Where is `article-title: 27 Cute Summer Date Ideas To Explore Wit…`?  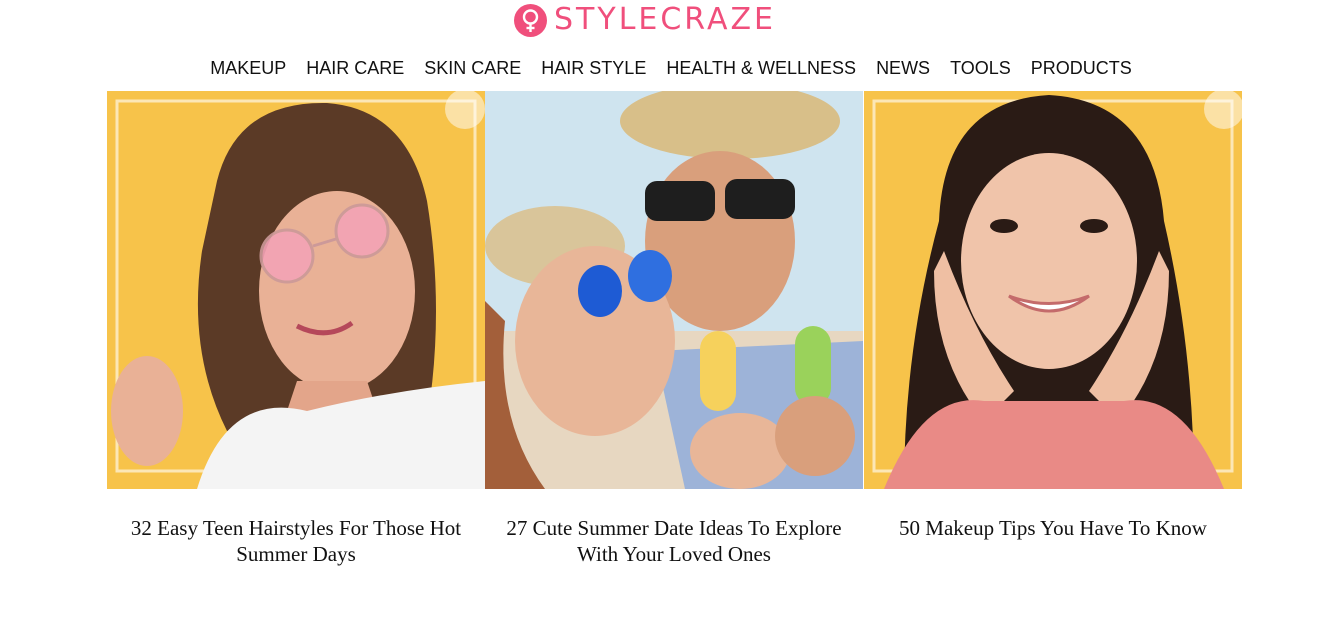 article-title: 27 Cute Summer Date Ideas To Explore Wit… is located at coordinates (674, 541).